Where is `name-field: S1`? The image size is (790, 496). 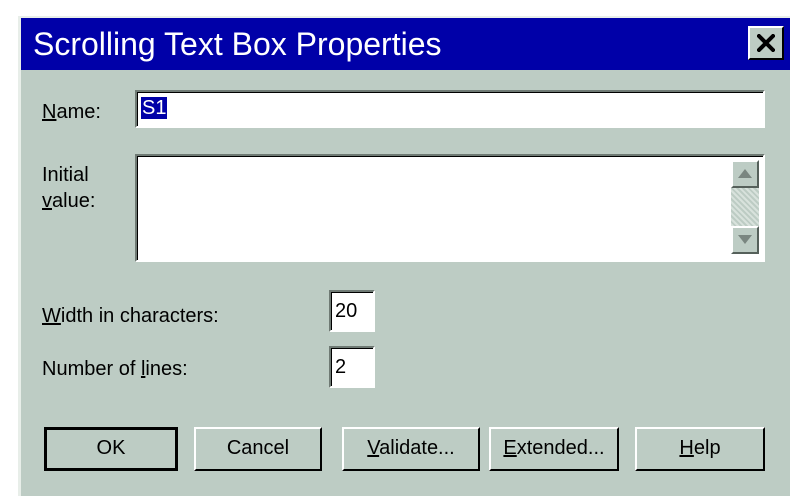 name-field: S1 is located at coordinates (450, 109).